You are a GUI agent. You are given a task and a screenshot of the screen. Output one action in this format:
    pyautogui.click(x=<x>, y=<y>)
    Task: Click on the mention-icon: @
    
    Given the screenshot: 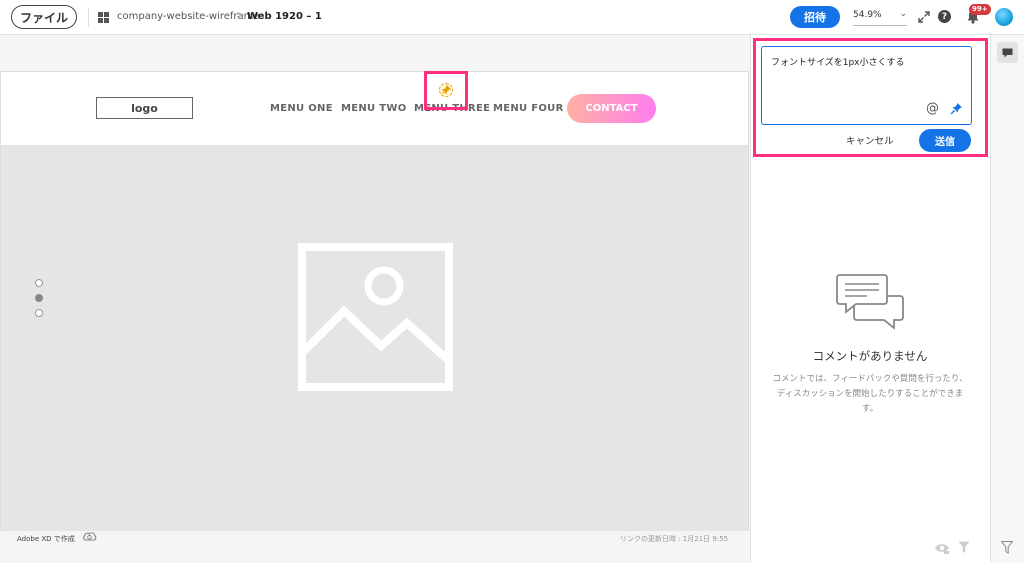 What is the action you would take?
    pyautogui.click(x=932, y=108)
    